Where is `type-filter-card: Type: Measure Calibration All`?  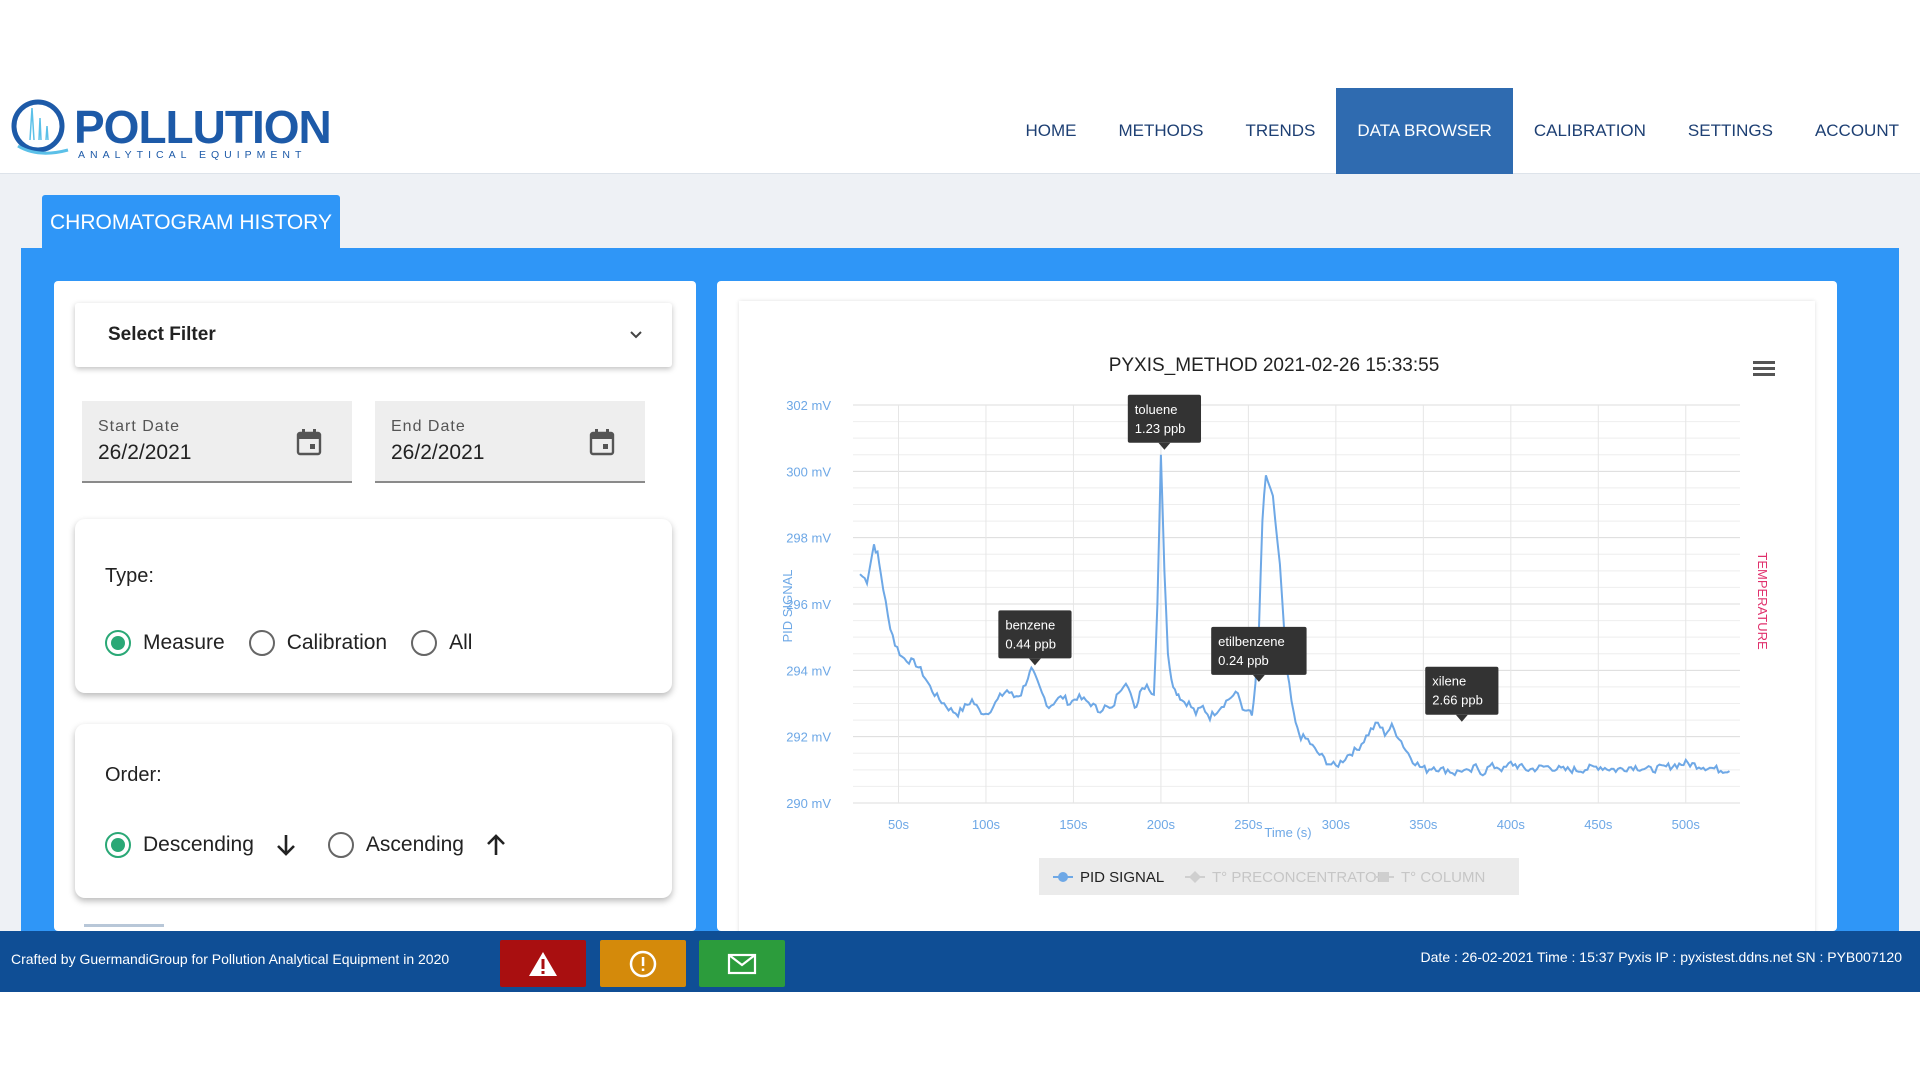 type-filter-card: Type: Measure Calibration All is located at coordinates (373, 606).